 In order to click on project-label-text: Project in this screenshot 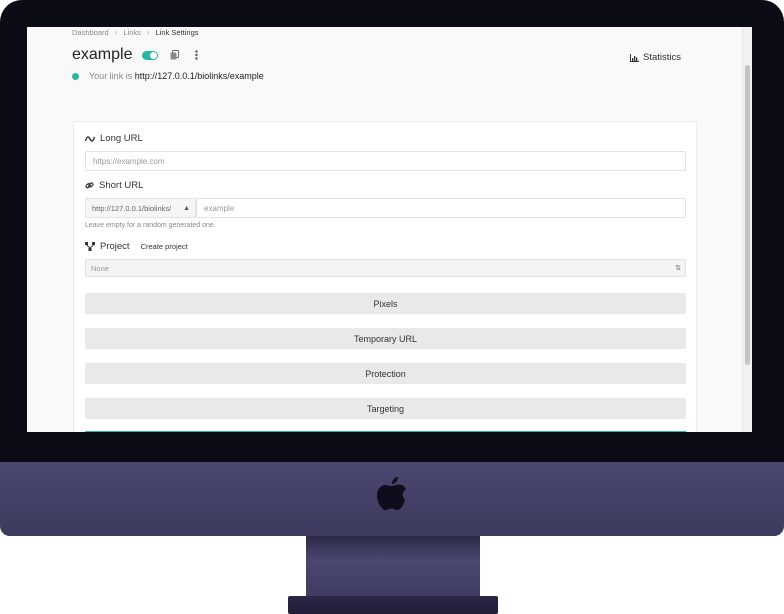, I will do `click(115, 246)`.